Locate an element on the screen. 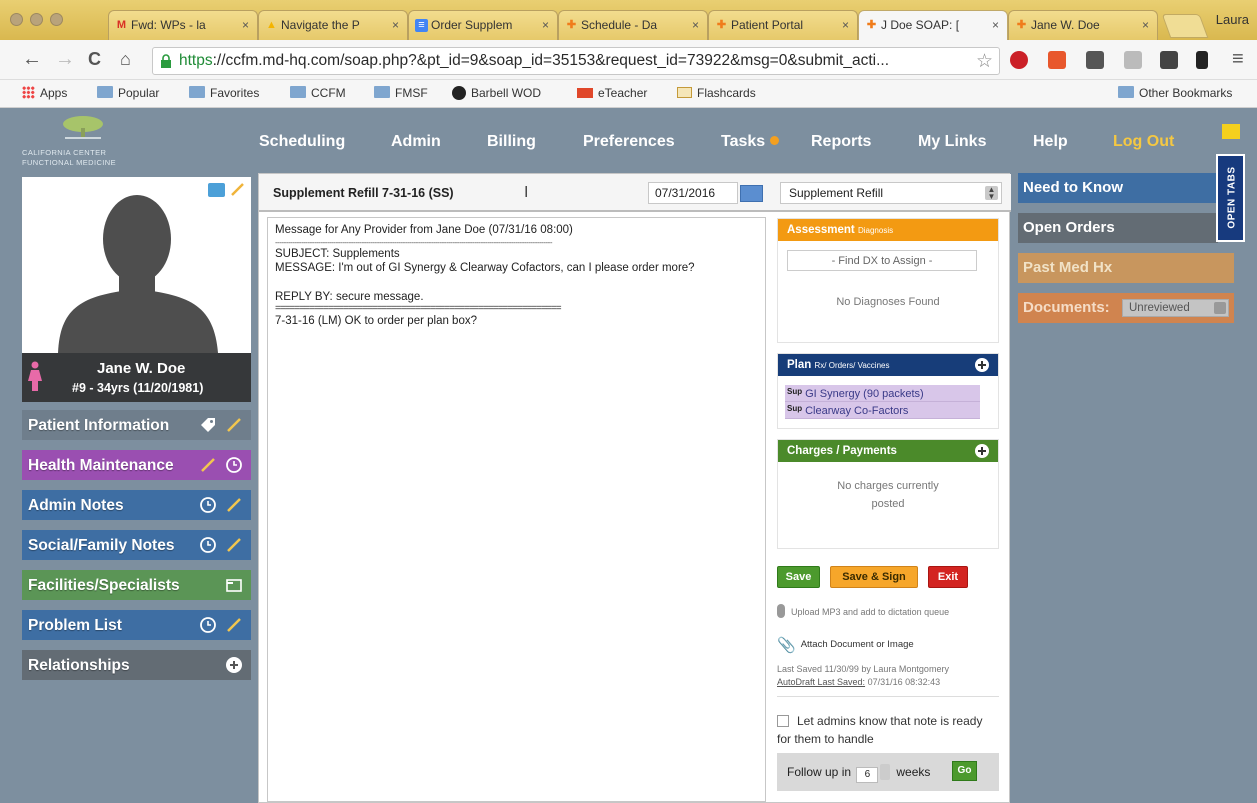 This screenshot has width=1257, height=803. upload-mp3-link: Upload MP3 and add to dictation queue is located at coordinates (863, 611).